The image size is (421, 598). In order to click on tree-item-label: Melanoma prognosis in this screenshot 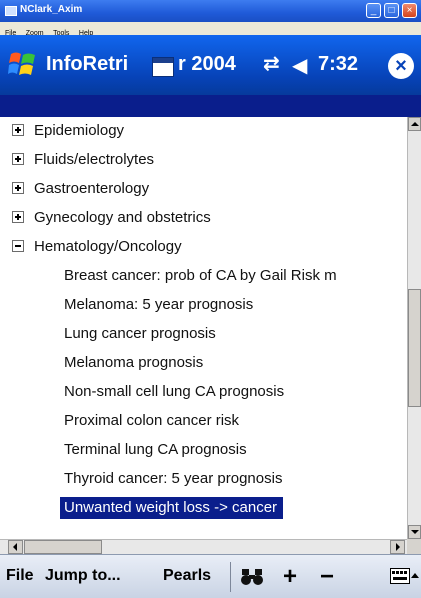, I will do `click(134, 362)`.